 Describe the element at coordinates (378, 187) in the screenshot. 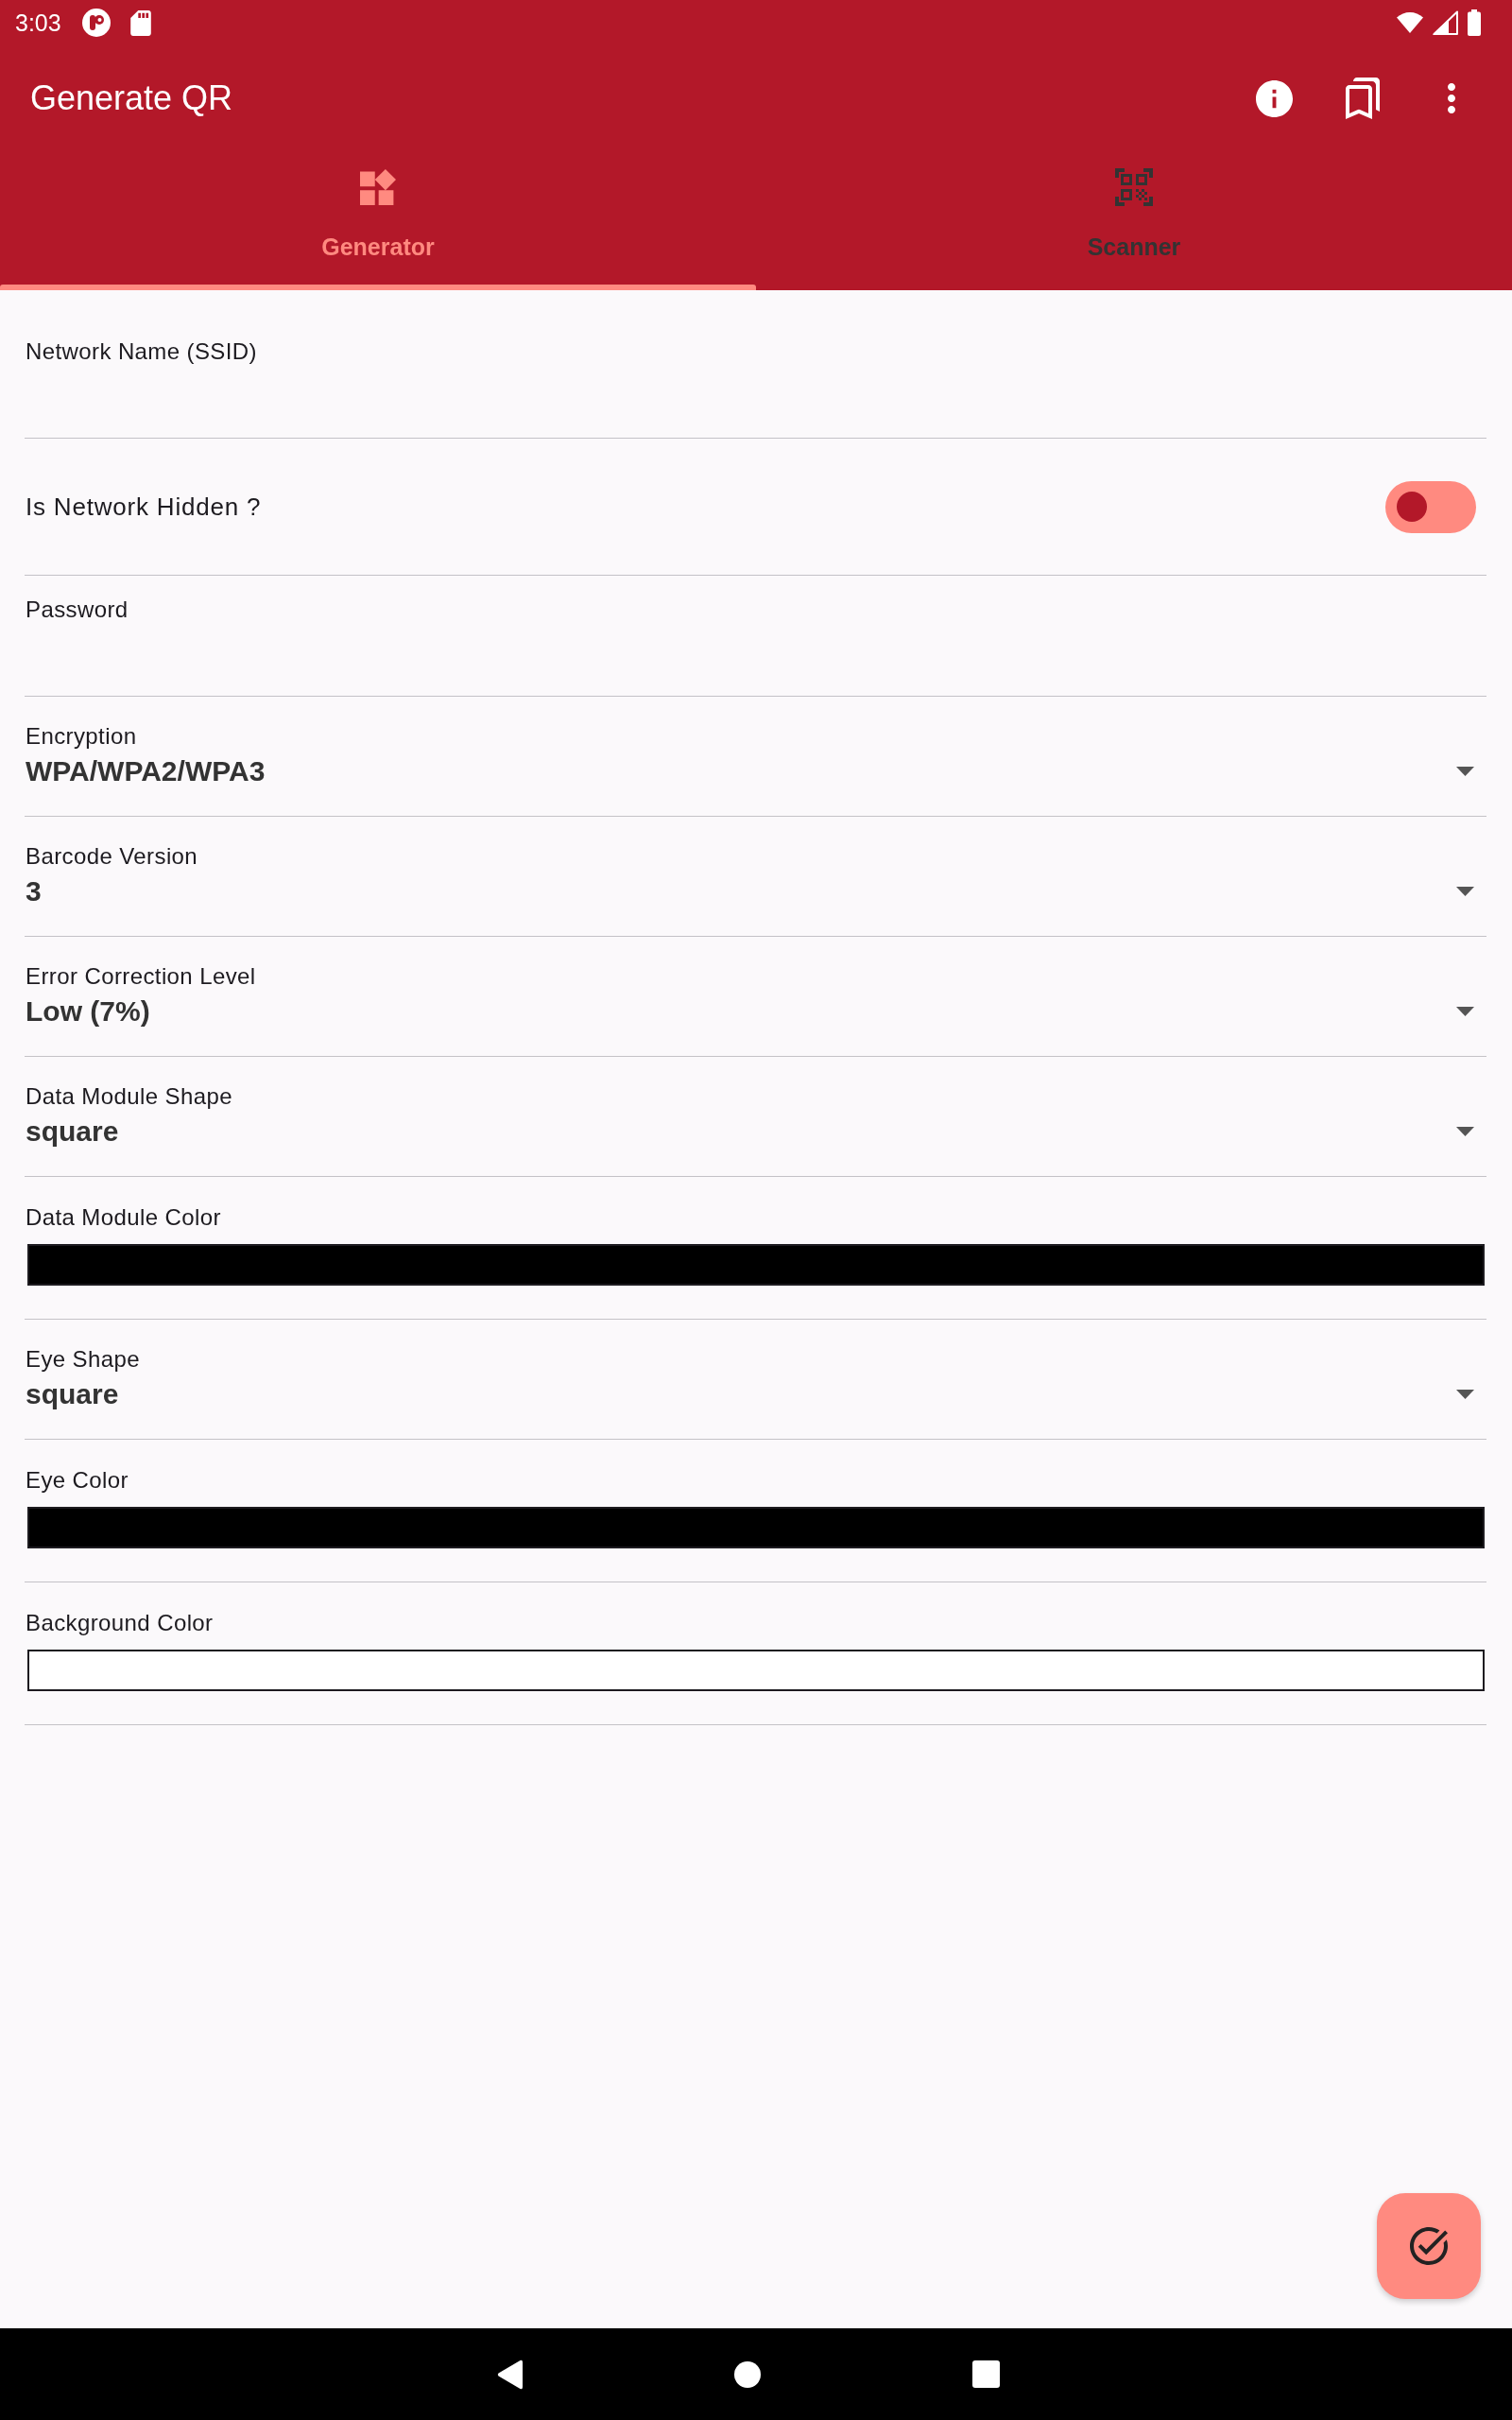

I see `widgets-icon` at that location.